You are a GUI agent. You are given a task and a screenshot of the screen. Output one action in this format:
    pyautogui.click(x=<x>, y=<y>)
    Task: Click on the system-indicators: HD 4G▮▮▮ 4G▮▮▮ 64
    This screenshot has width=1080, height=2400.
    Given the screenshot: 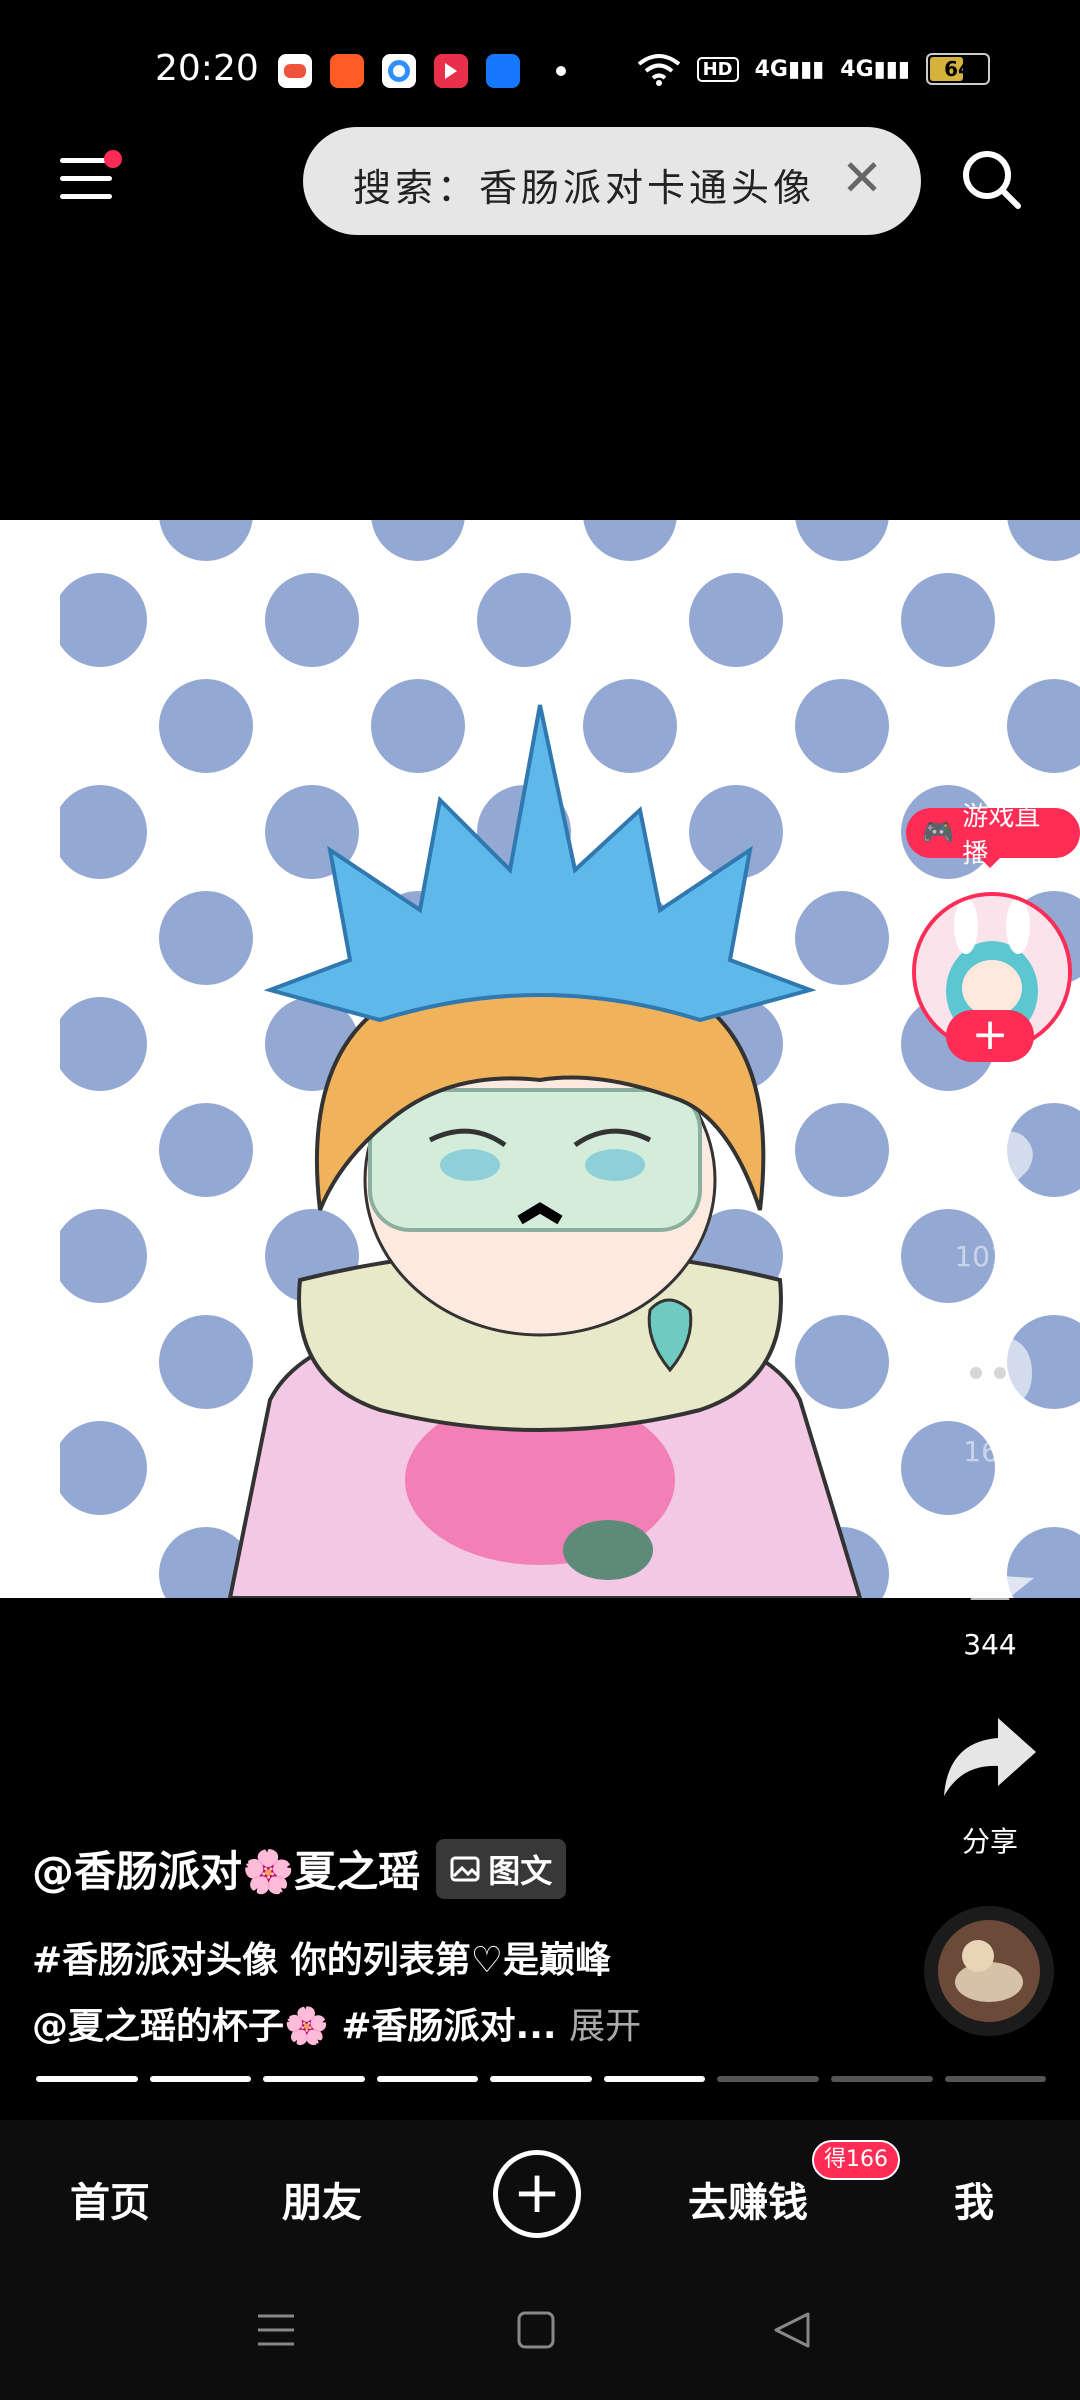 What is the action you would take?
    pyautogui.click(x=813, y=69)
    